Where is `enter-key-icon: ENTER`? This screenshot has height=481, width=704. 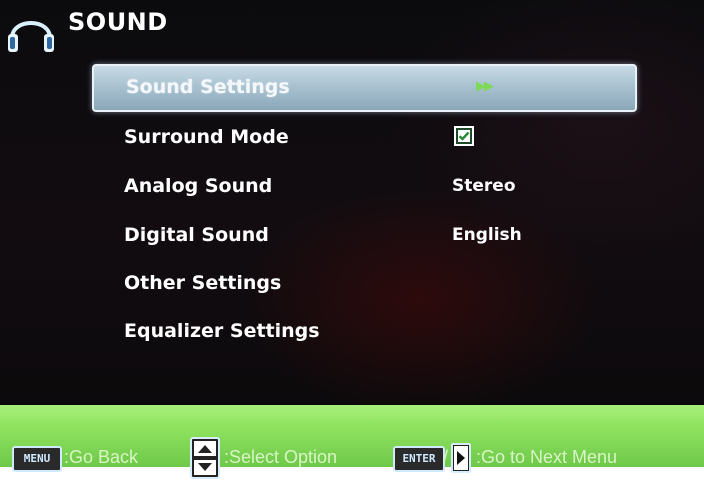
enter-key-icon: ENTER is located at coordinates (419, 459).